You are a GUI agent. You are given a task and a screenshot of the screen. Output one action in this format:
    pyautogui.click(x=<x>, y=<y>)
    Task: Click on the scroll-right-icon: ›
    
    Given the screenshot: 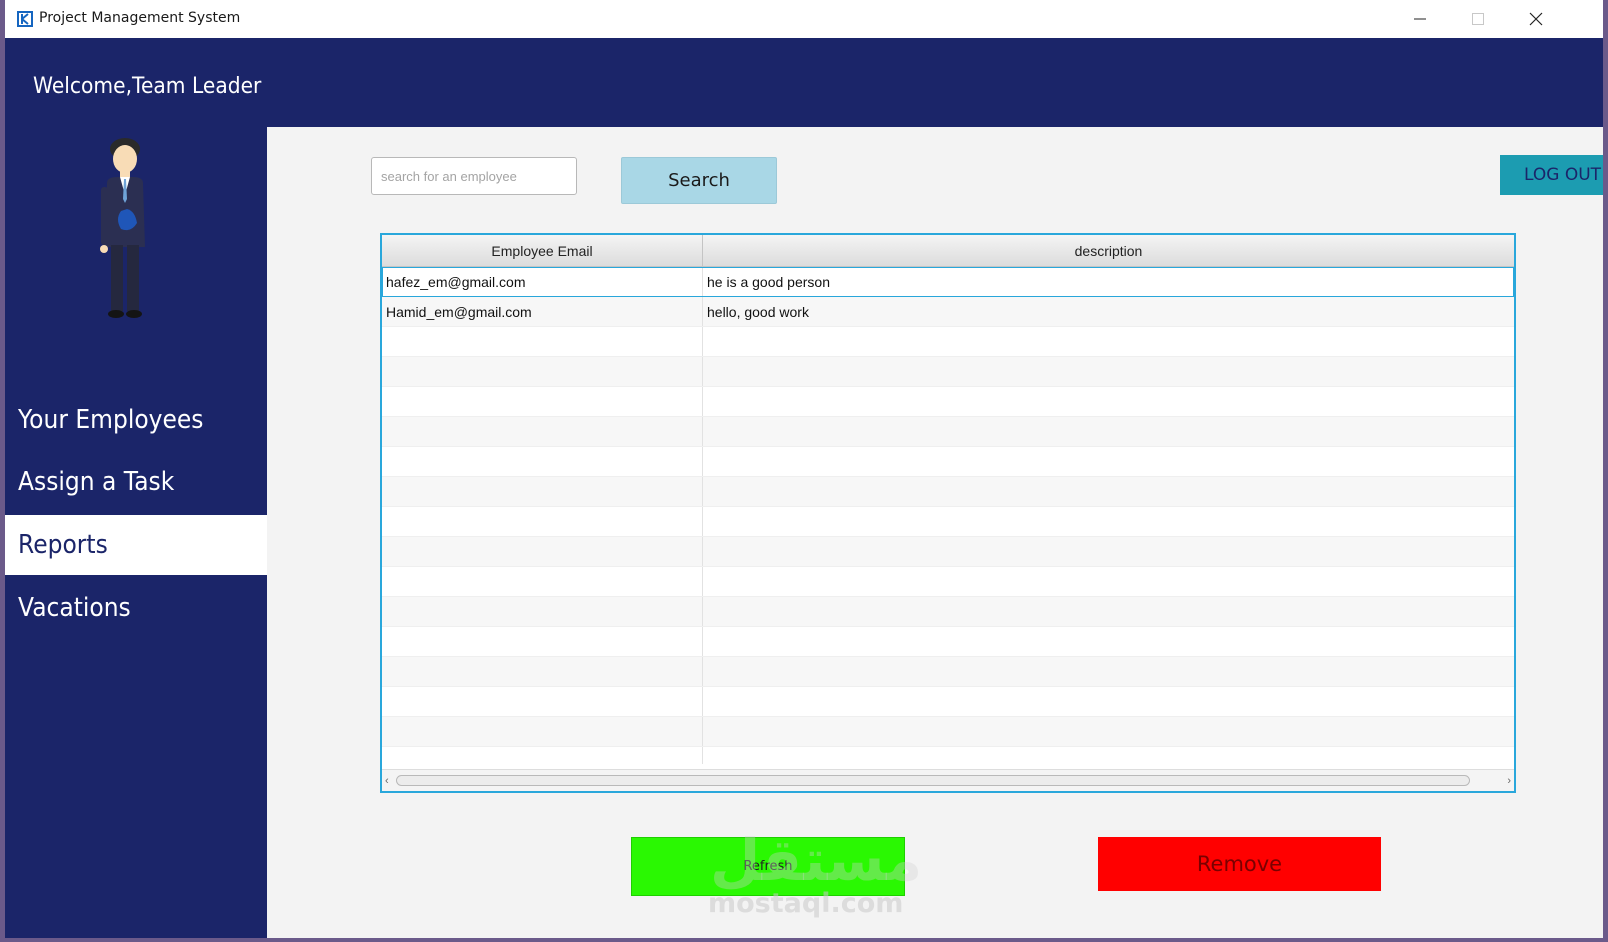 What is the action you would take?
    pyautogui.click(x=1509, y=781)
    